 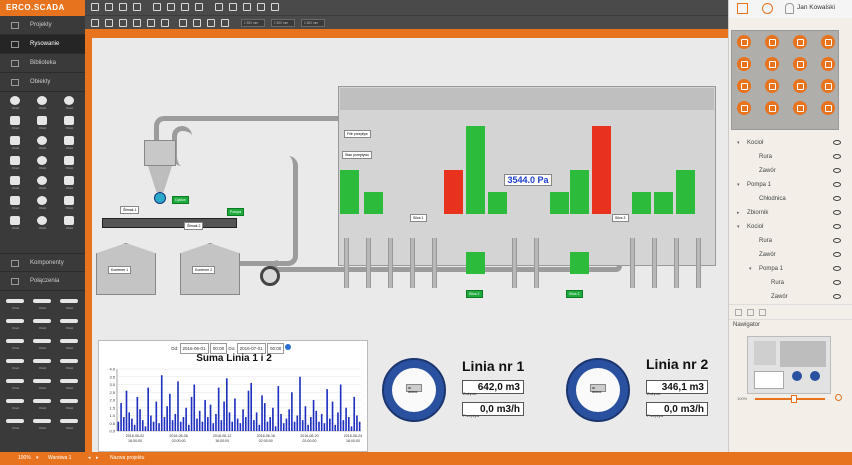 I want to click on chevron-right-icon: ▸, so click(x=738, y=213).